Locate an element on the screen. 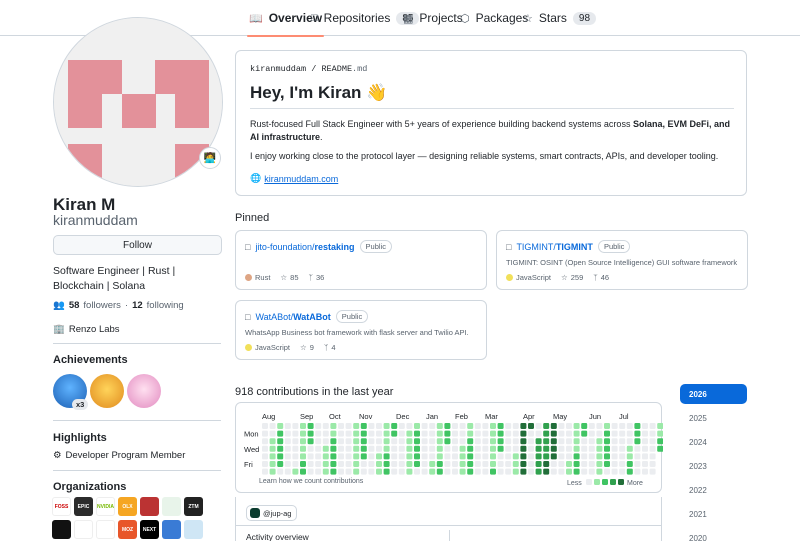  following-label: following is located at coordinates (165, 305).